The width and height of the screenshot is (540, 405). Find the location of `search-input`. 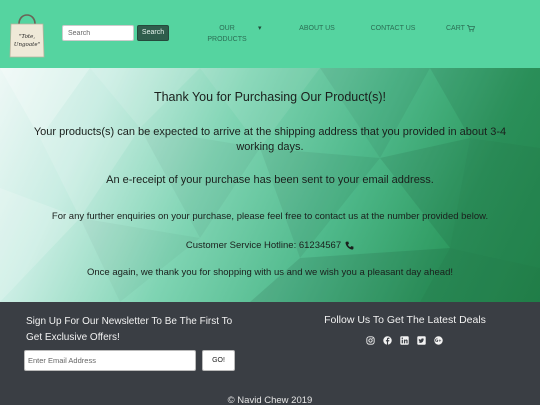

search-input is located at coordinates (98, 33).